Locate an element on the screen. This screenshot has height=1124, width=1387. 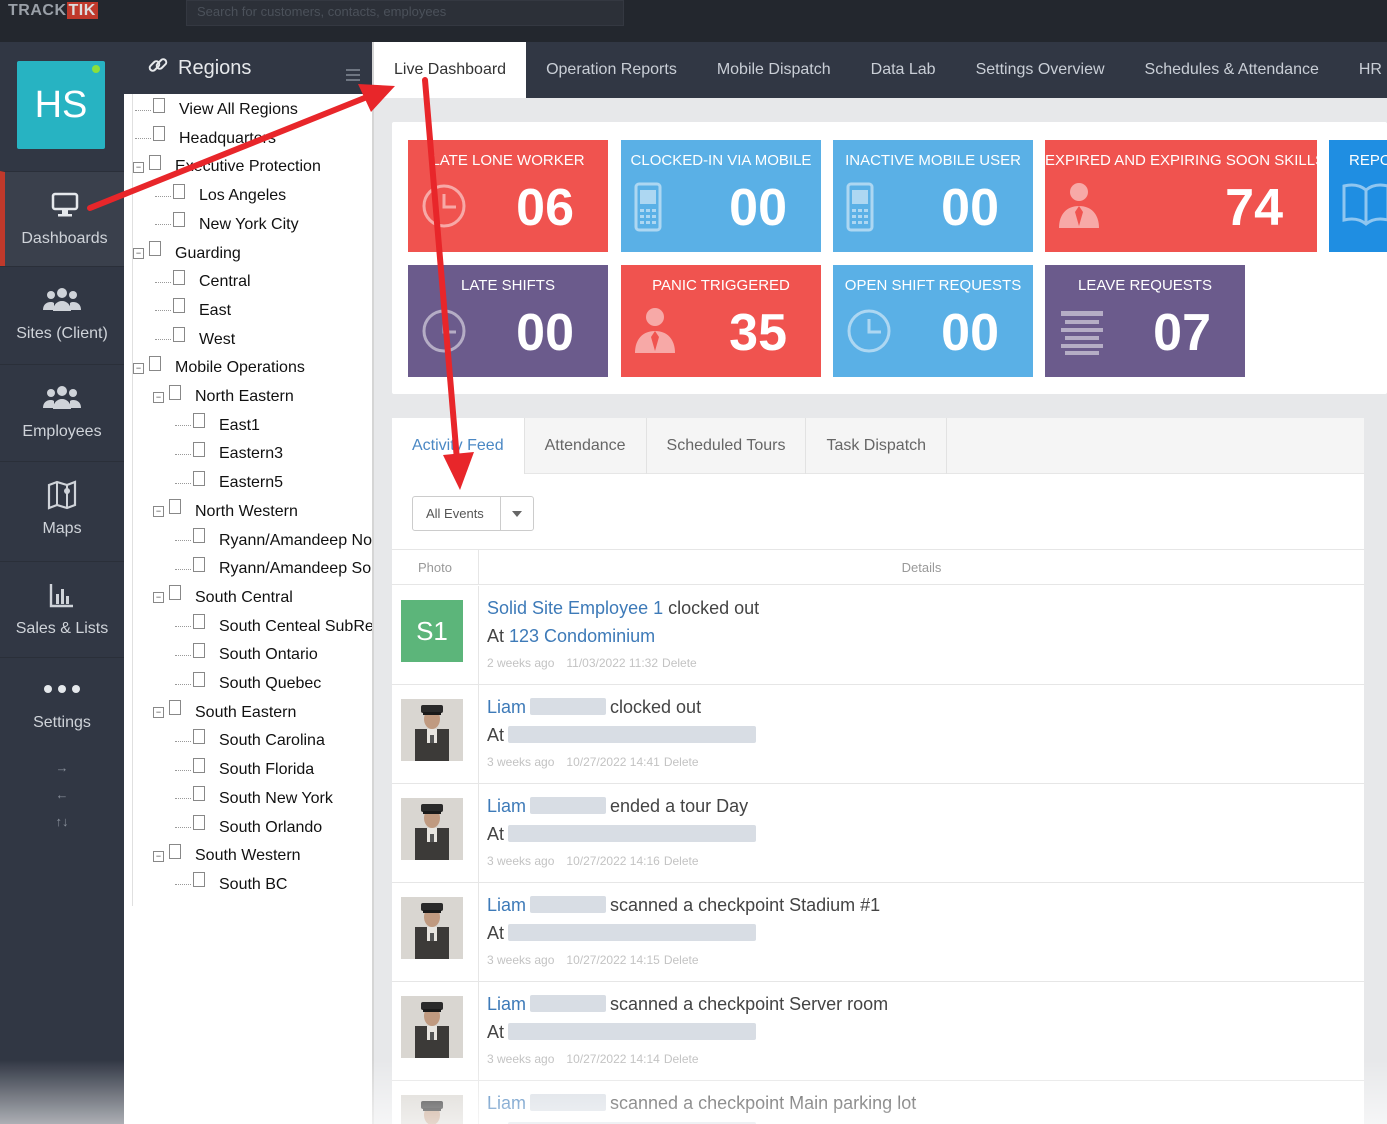
tree-node-south-ontario: South Ontario is located at coordinates (246, 655).